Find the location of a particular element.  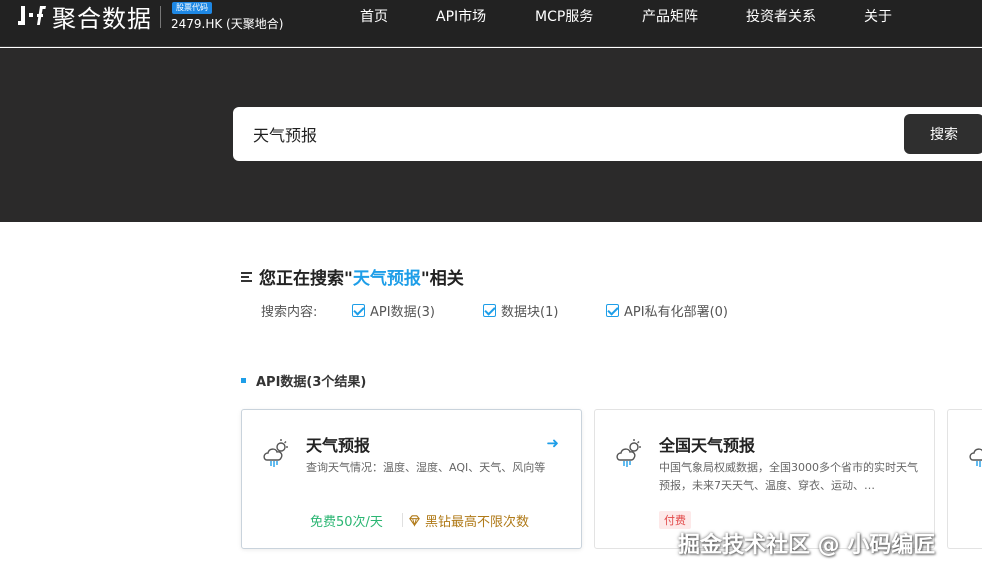

search-box is located at coordinates (607, 134).